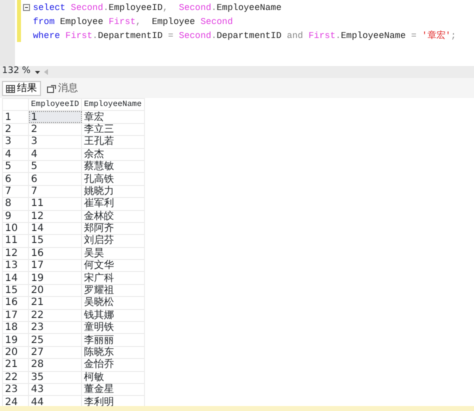  I want to click on table-cell: 章宏, so click(113, 117).